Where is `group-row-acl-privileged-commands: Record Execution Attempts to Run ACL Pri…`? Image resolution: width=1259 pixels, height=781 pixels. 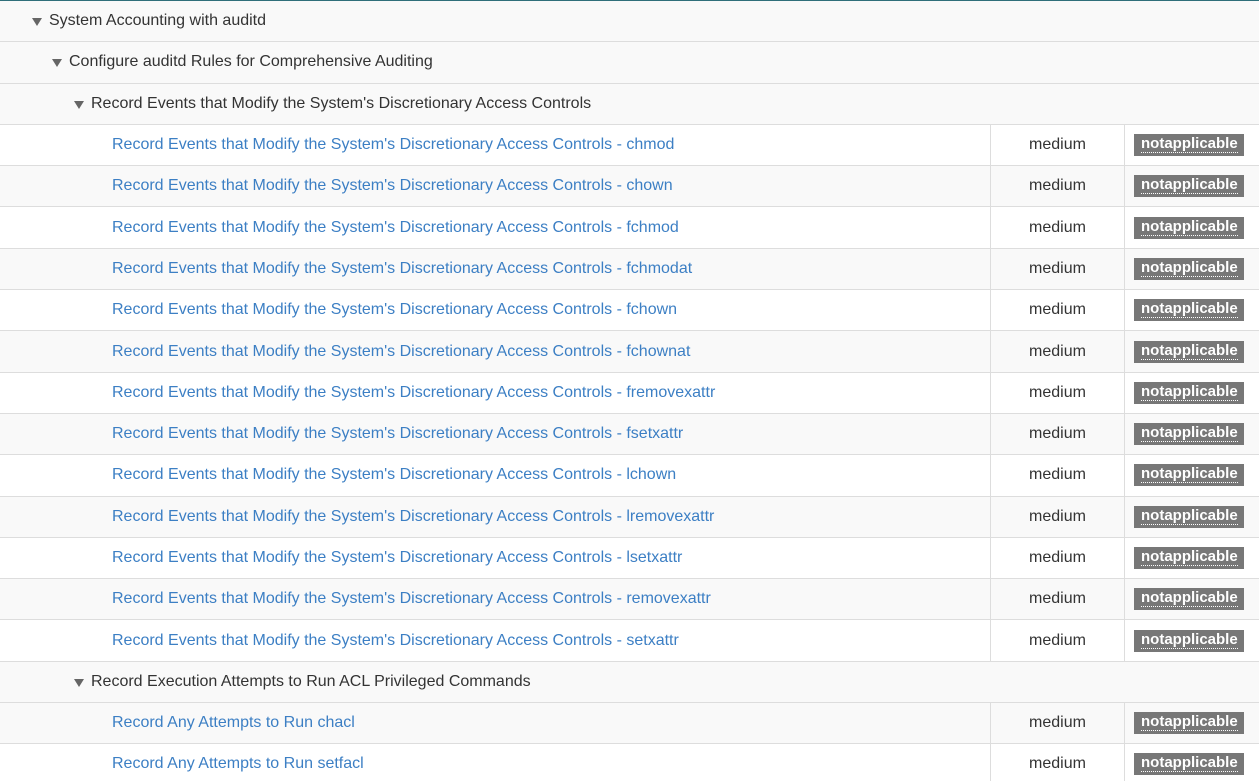
group-row-acl-privileged-commands: Record Execution Attempts to Run ACL Pri… is located at coordinates (629, 682).